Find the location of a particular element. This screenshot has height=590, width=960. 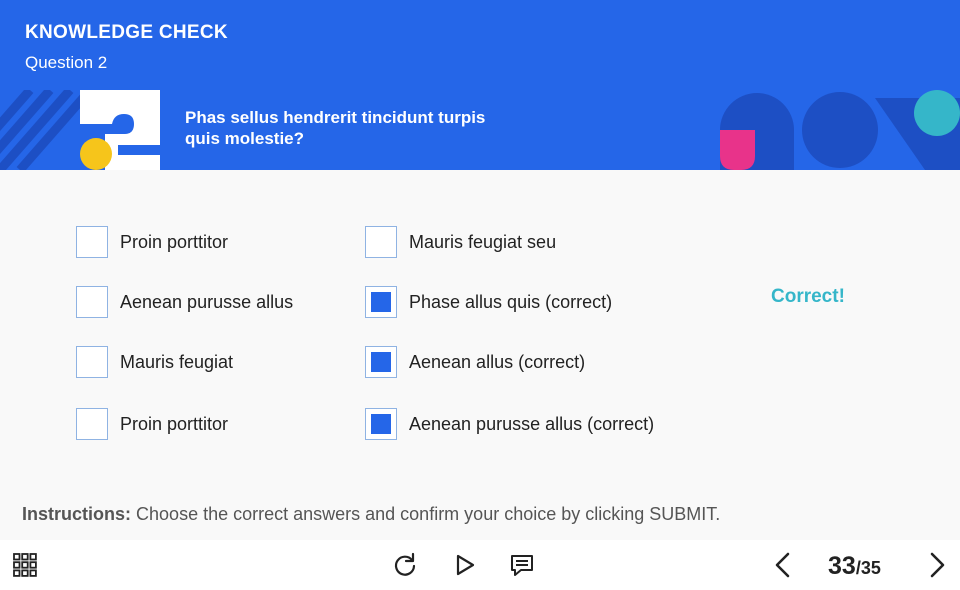

question-mark-decoration-icon is located at coordinates (80, 130).